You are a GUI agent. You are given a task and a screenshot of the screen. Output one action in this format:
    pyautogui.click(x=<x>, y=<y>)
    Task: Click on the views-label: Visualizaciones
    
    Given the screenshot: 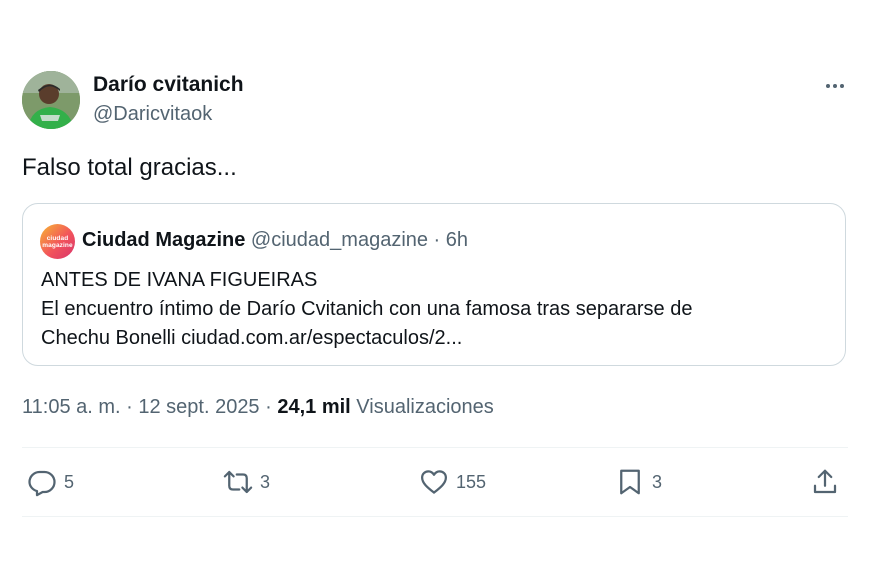 What is the action you would take?
    pyautogui.click(x=422, y=407)
    